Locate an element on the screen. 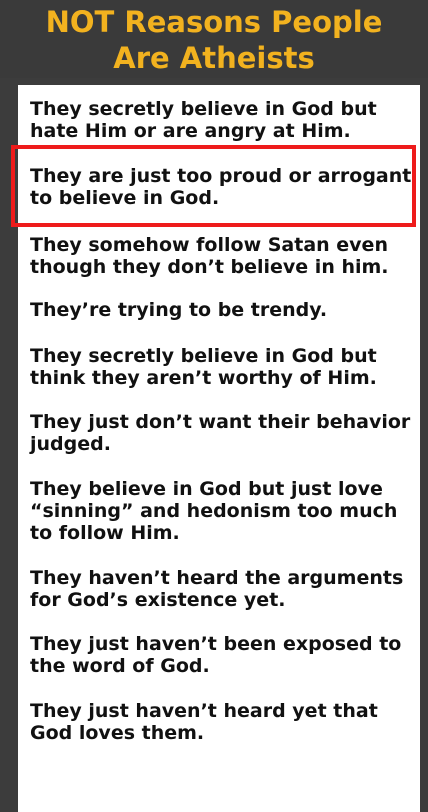  reason-8-line-2: for God’s existence yet. is located at coordinates (158, 600).